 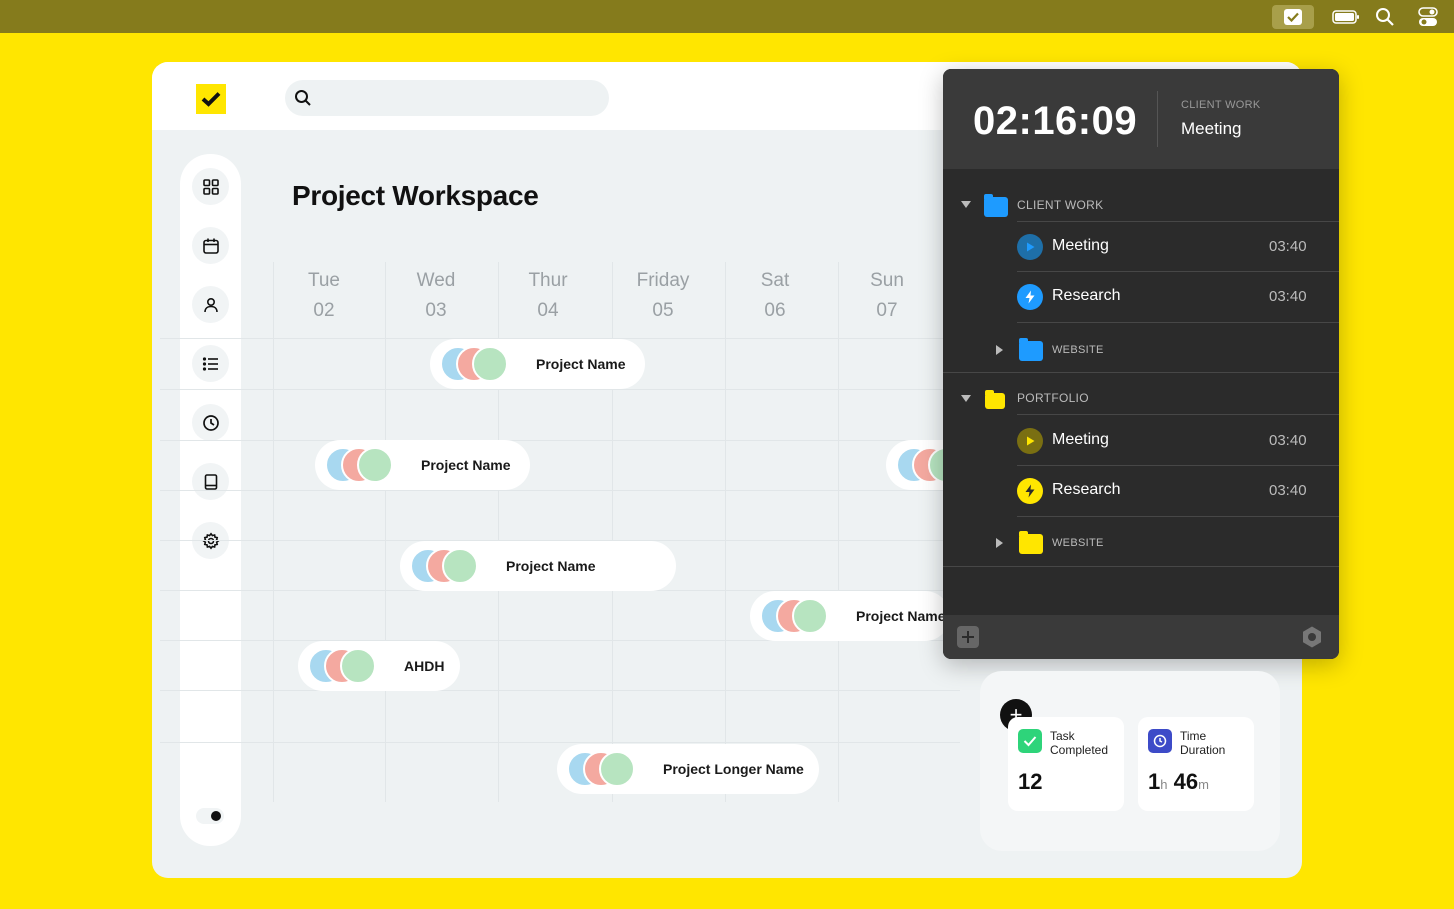 I want to click on toggle-knob, so click(x=216, y=816).